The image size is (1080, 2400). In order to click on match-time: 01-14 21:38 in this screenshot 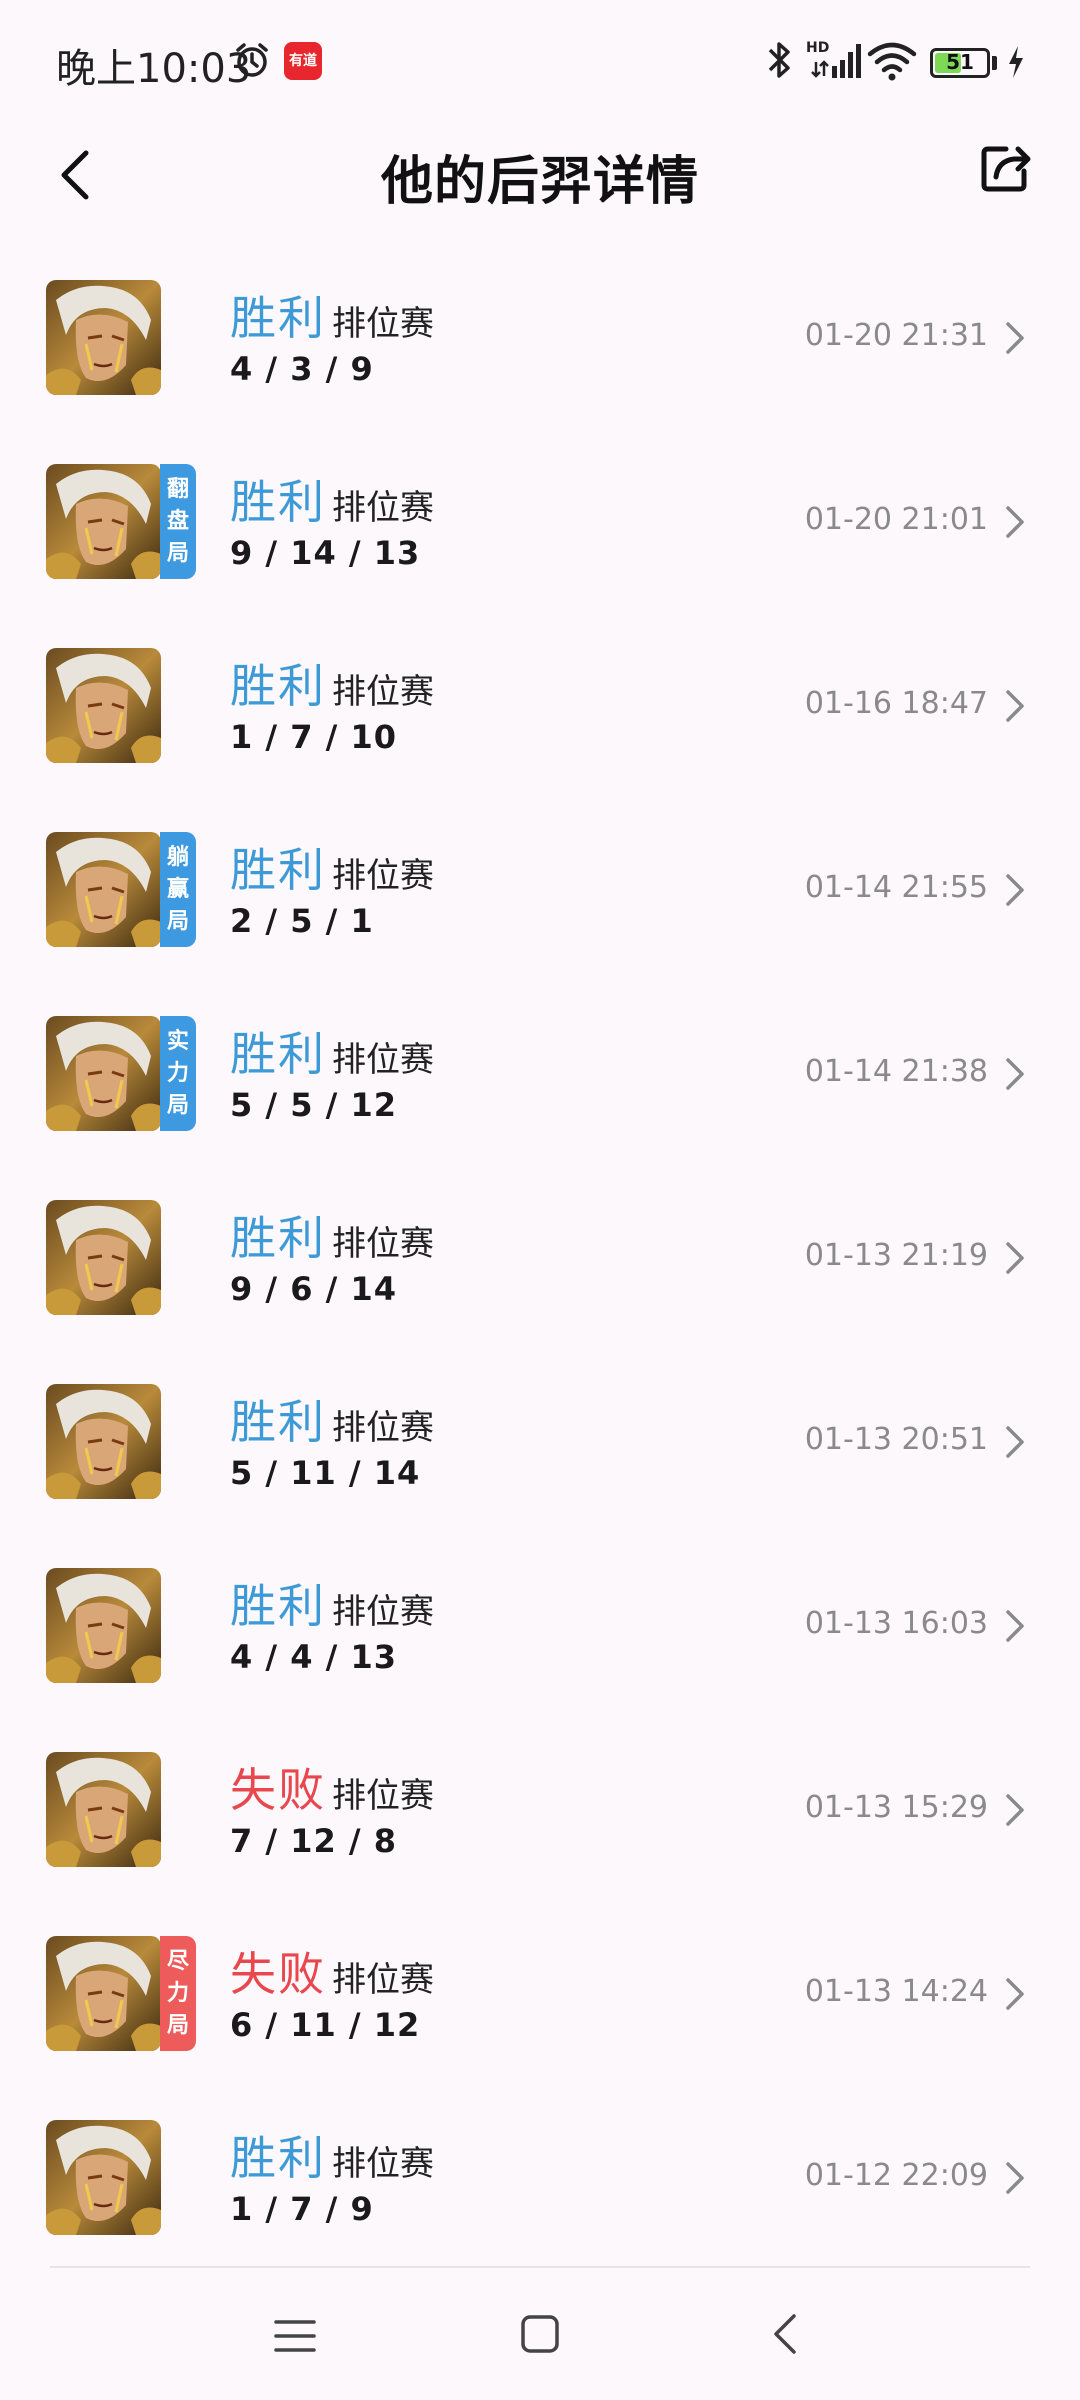, I will do `click(896, 1071)`.